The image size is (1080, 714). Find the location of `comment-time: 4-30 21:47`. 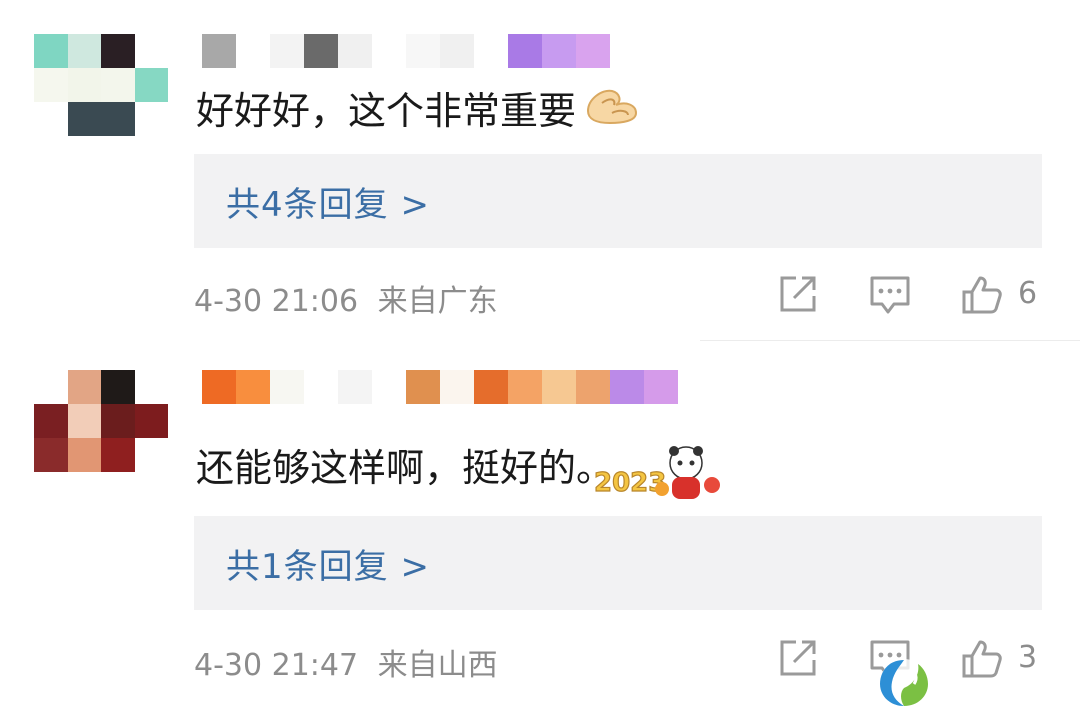

comment-time: 4-30 21:47 is located at coordinates (276, 665).